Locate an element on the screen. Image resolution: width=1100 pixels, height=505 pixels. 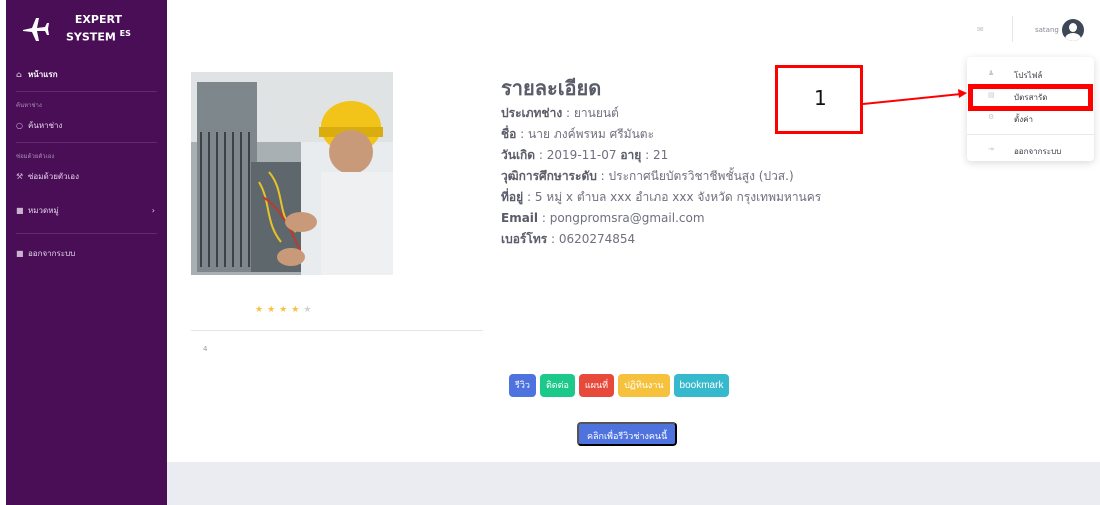
sidebar-item-category: ■ หมวดหมู่ › is located at coordinates (86, 210).